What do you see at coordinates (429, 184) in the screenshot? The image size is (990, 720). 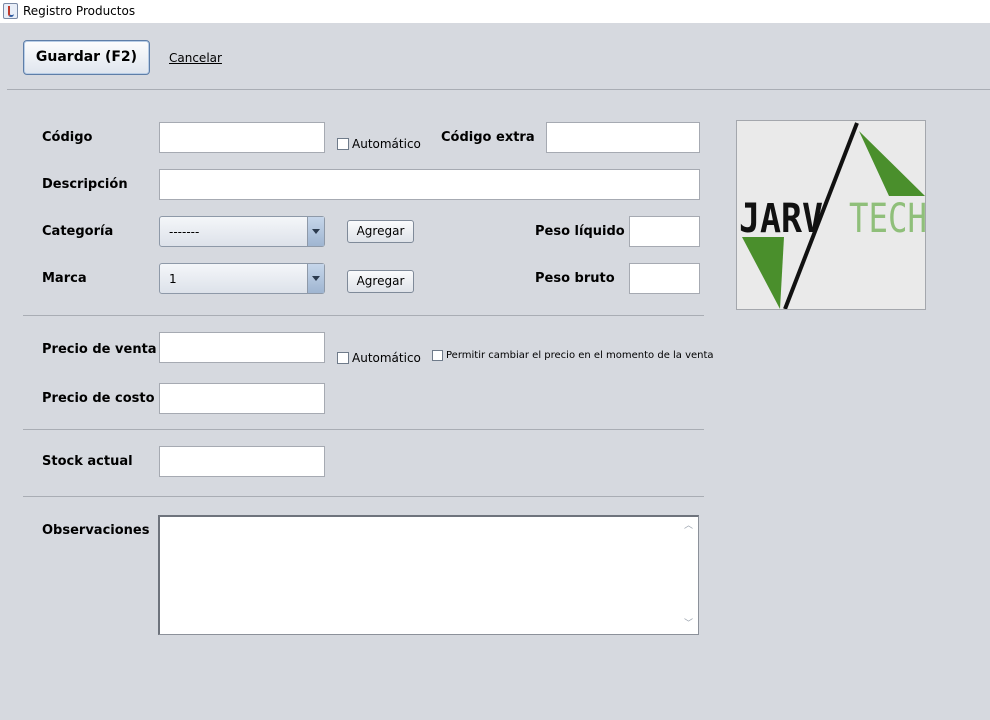 I see `descripcion-input` at bounding box center [429, 184].